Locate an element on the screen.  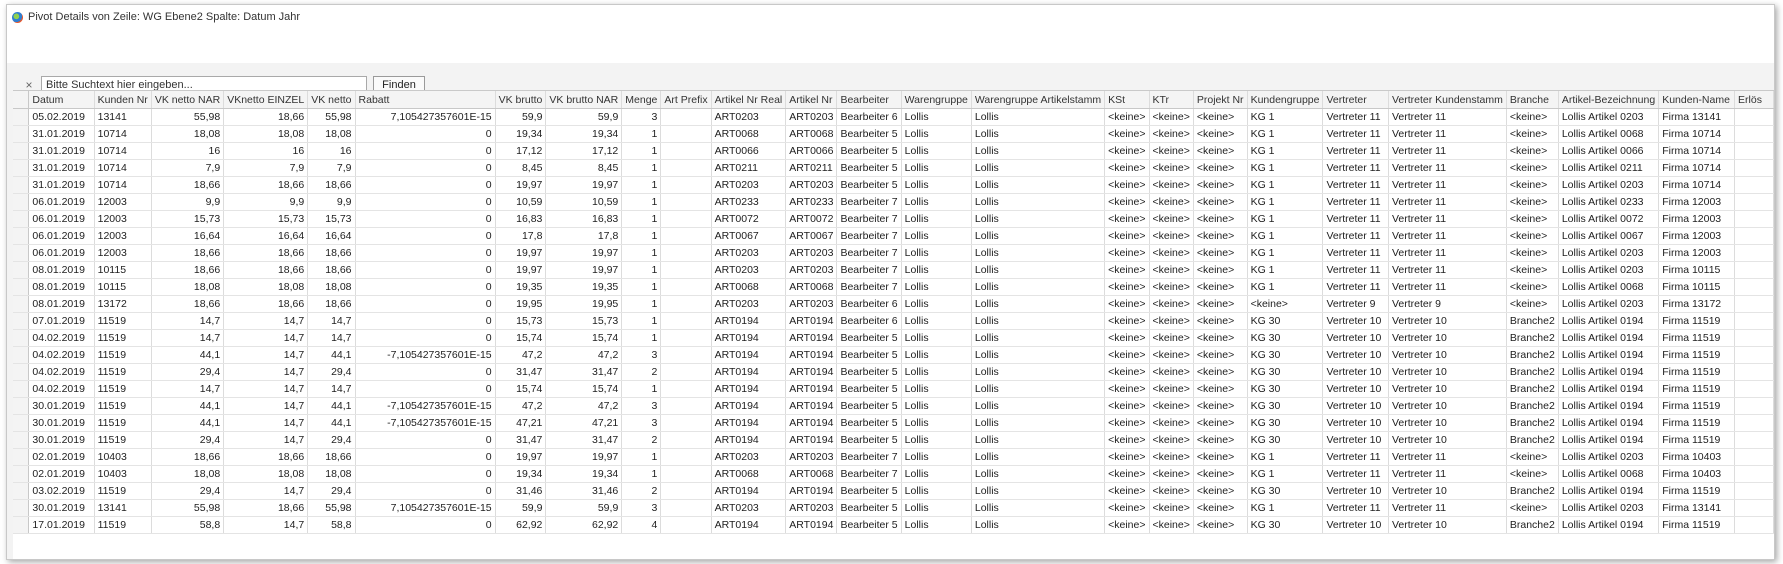
column-header: KTr is located at coordinates (1171, 100).